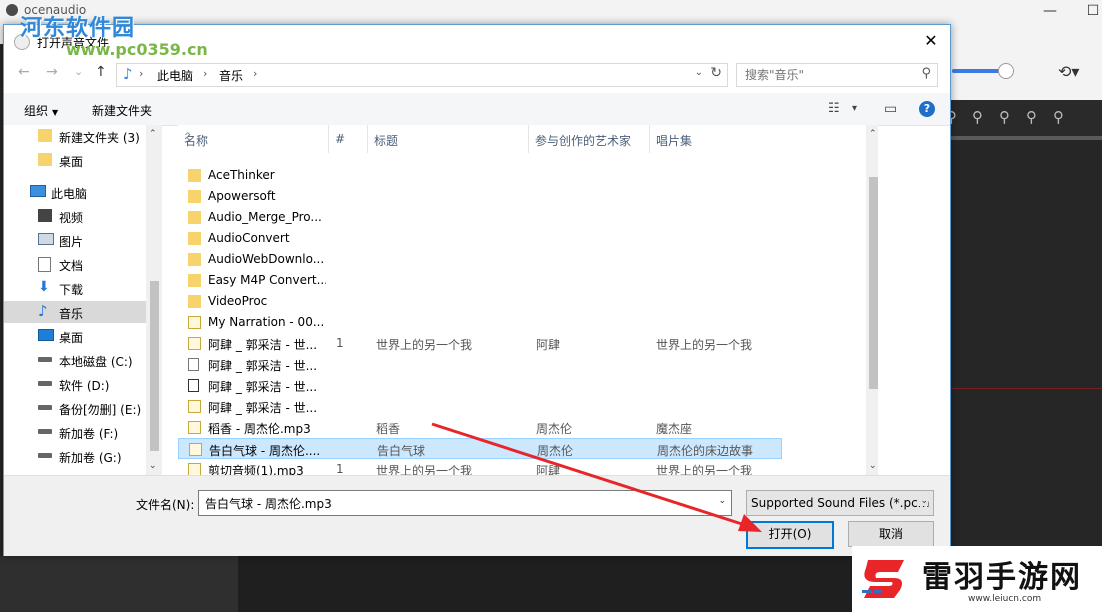  Describe the element at coordinates (548, 345) in the screenshot. I see `file-artist: 阿肆` at that location.